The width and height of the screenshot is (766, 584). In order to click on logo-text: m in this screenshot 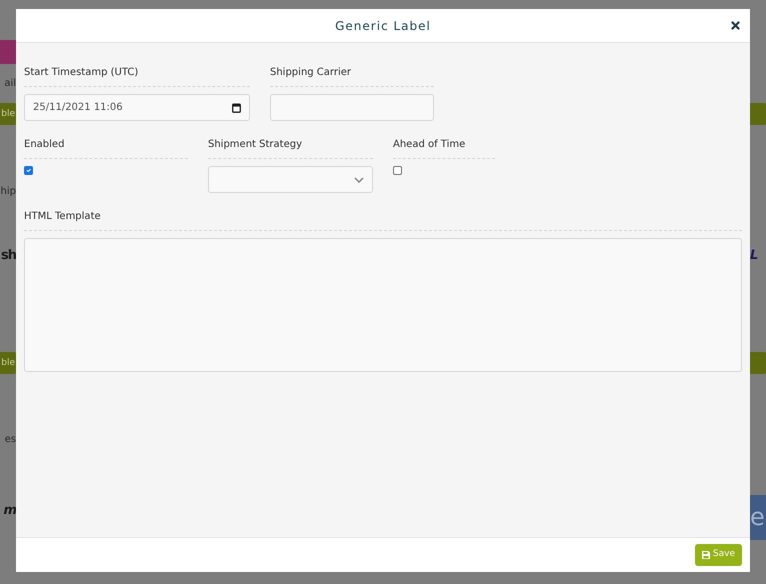, I will do `click(9, 511)`.